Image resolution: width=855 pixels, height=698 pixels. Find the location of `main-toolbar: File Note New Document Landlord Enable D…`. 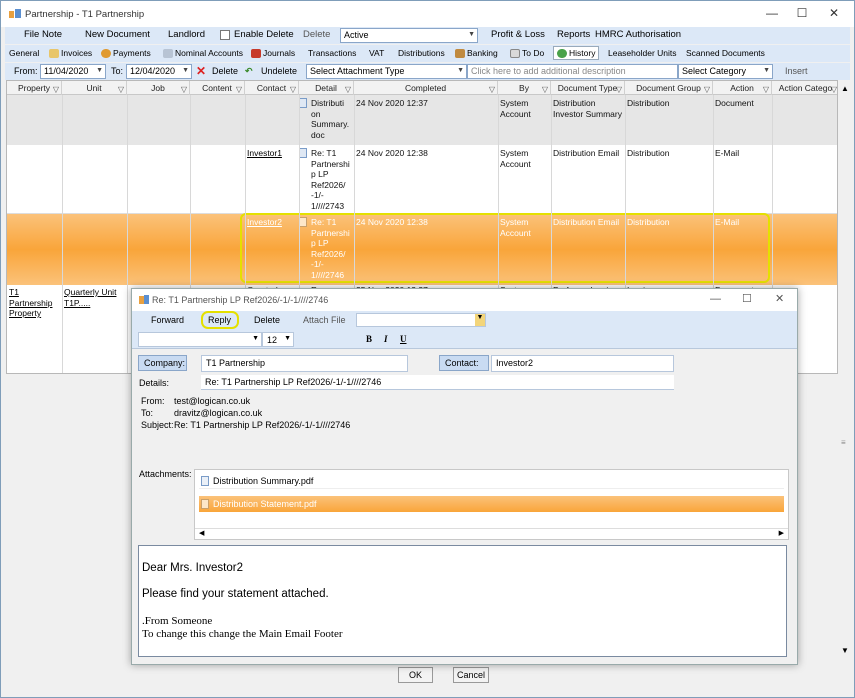

main-toolbar: File Note New Document Landlord Enable D… is located at coordinates (427, 35).